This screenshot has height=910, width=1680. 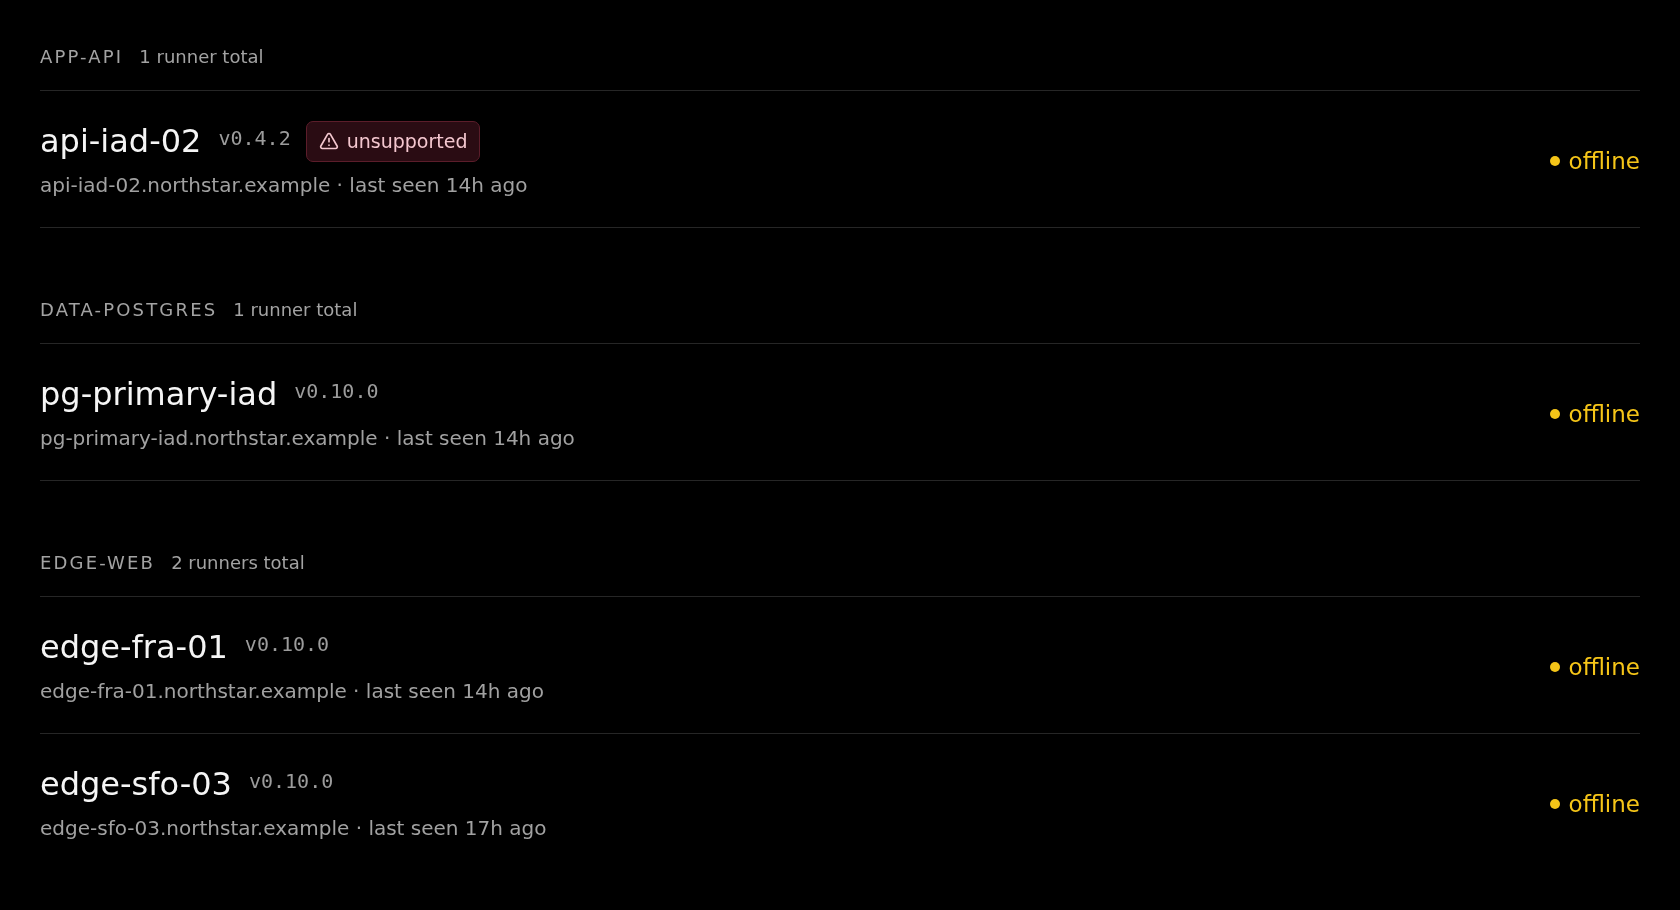 I want to click on runner-name: edge-fra-01, so click(x=134, y=647).